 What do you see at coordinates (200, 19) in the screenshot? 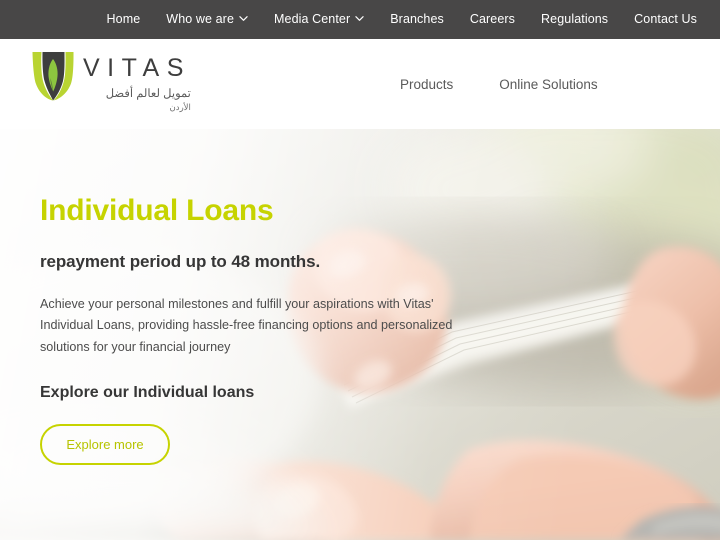
I see `nav-item-label: Who we are` at bounding box center [200, 19].